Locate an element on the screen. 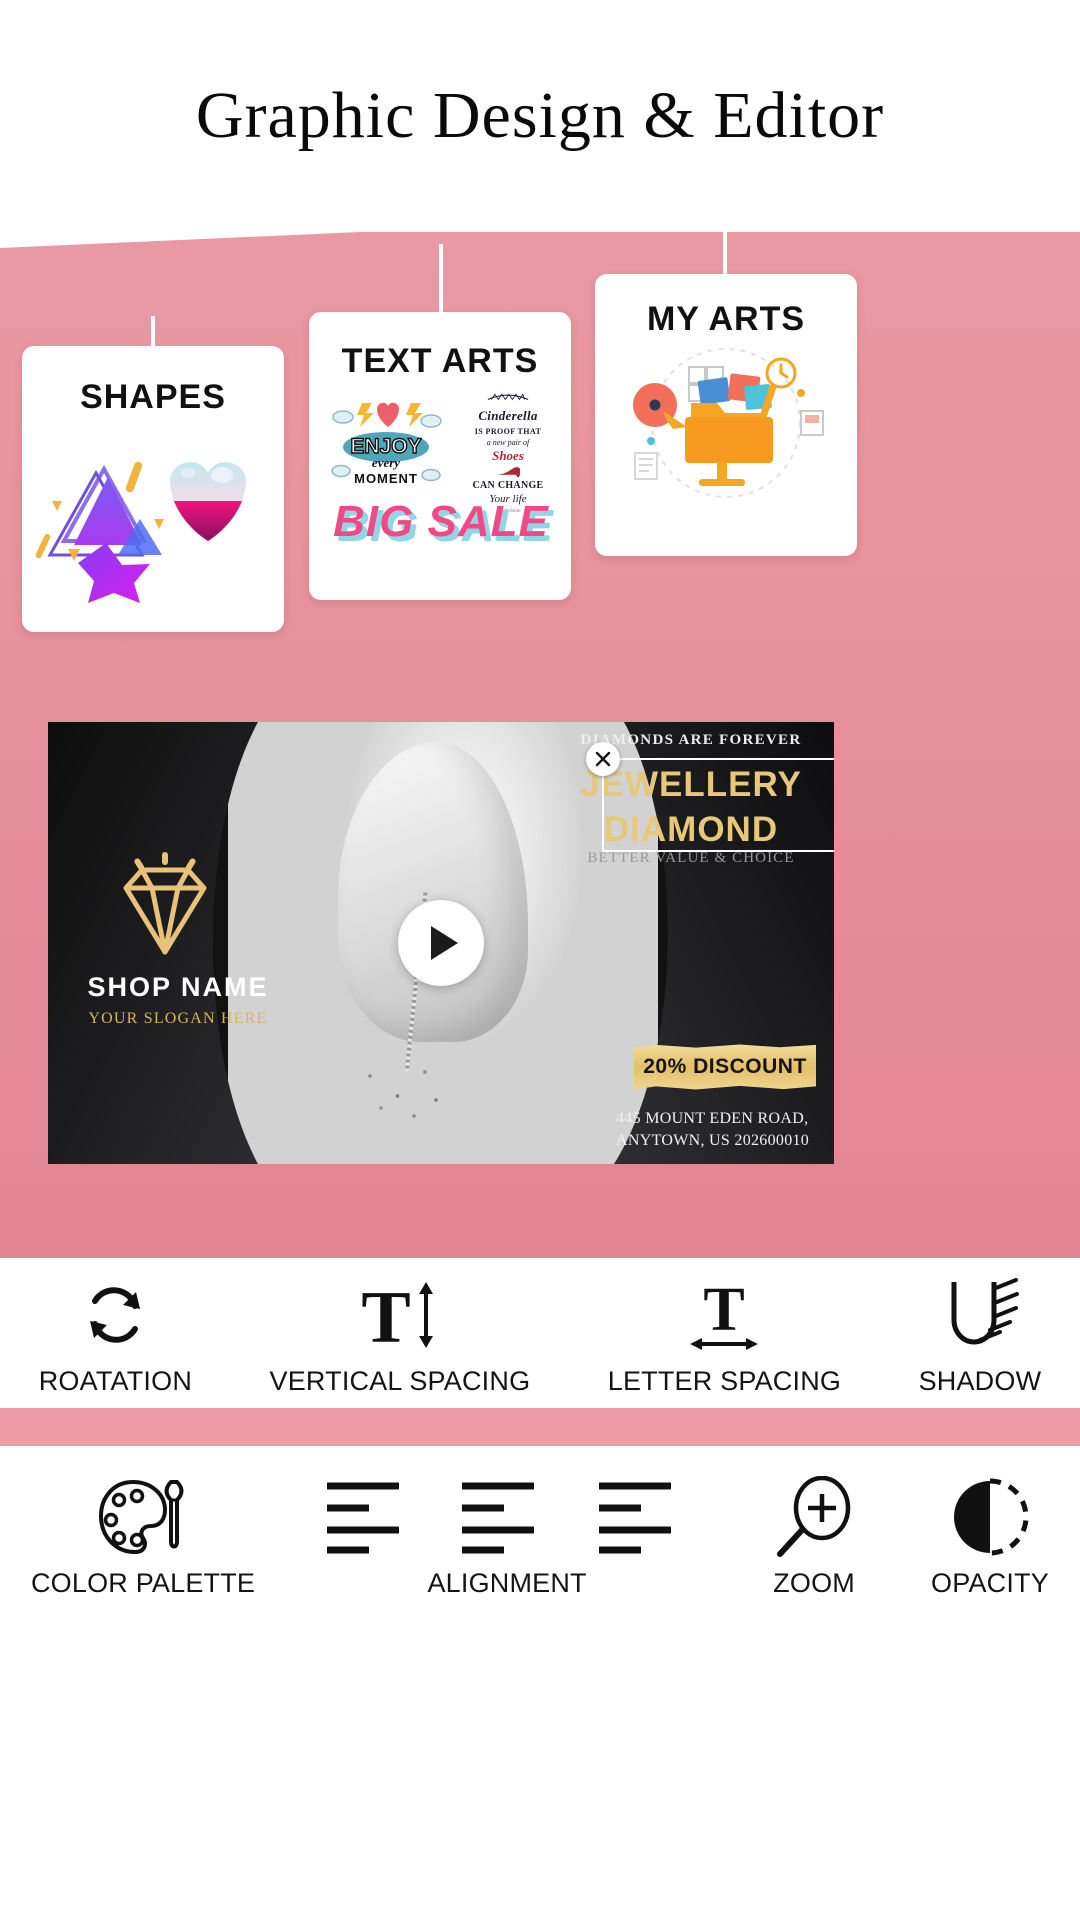 Image resolution: width=1080 pixels, height=1920 pixels. ad-discount-badge: 20% DISCOUNT is located at coordinates (725, 1067).